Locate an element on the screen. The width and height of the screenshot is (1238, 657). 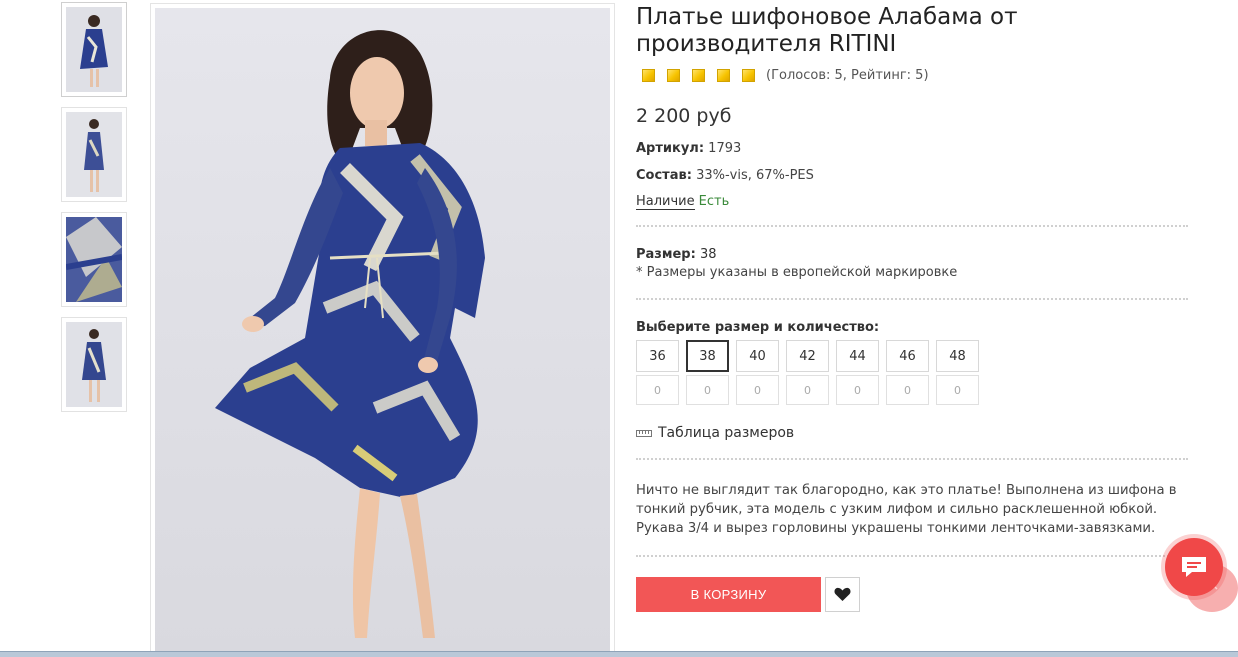
size-option: 44 is located at coordinates (857, 372).